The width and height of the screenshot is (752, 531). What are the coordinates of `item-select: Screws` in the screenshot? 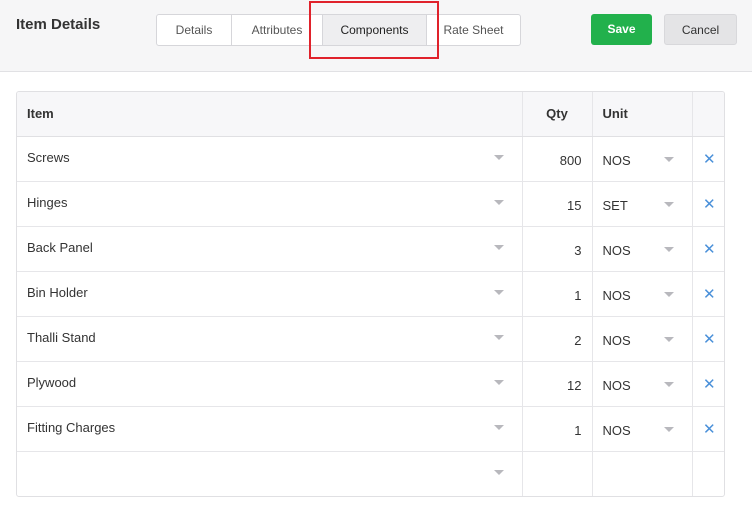 It's located at (270, 159).